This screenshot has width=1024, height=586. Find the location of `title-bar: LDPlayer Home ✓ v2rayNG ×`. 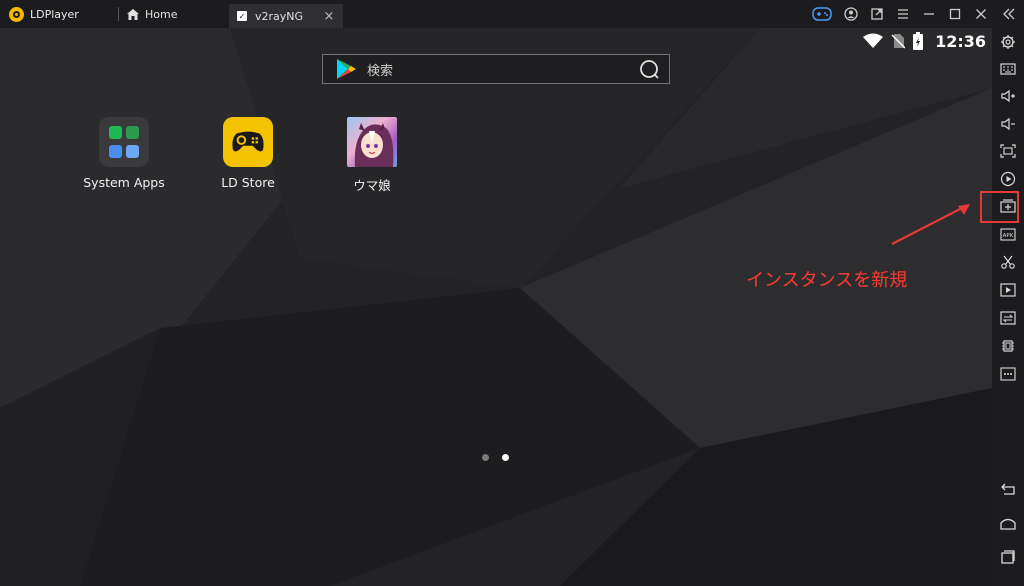

title-bar: LDPlayer Home ✓ v2rayNG × is located at coordinates (512, 14).